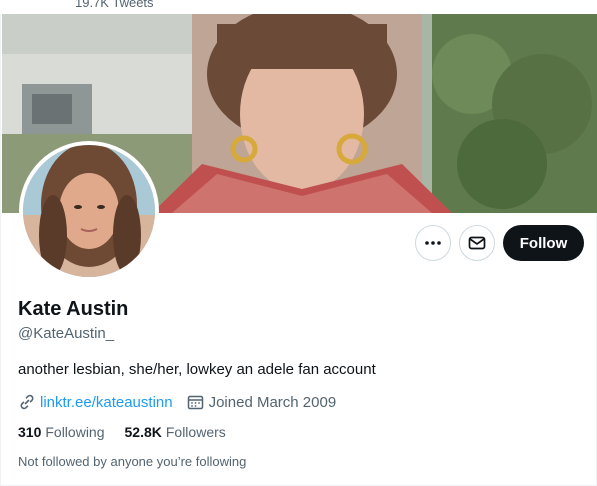 The image size is (597, 486). What do you see at coordinates (27, 402) in the screenshot?
I see `link-icon` at bounding box center [27, 402].